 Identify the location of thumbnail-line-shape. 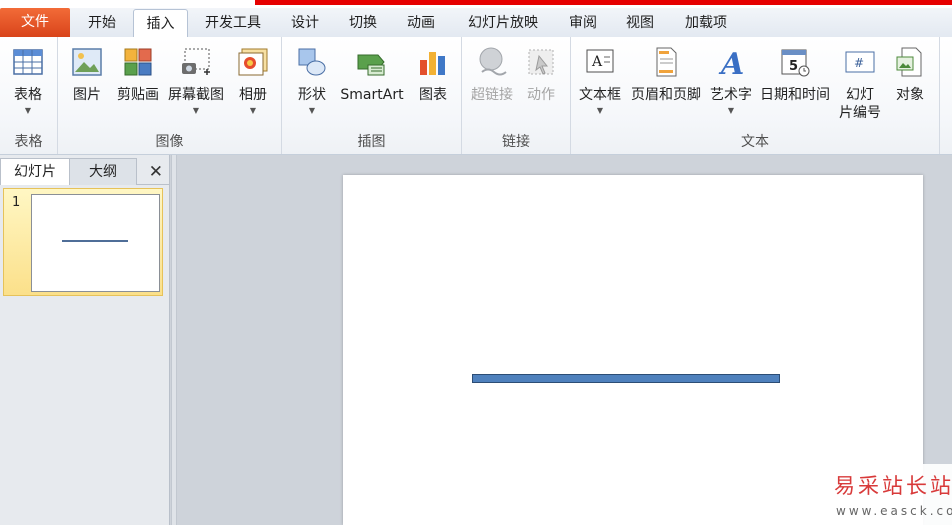
(95, 241).